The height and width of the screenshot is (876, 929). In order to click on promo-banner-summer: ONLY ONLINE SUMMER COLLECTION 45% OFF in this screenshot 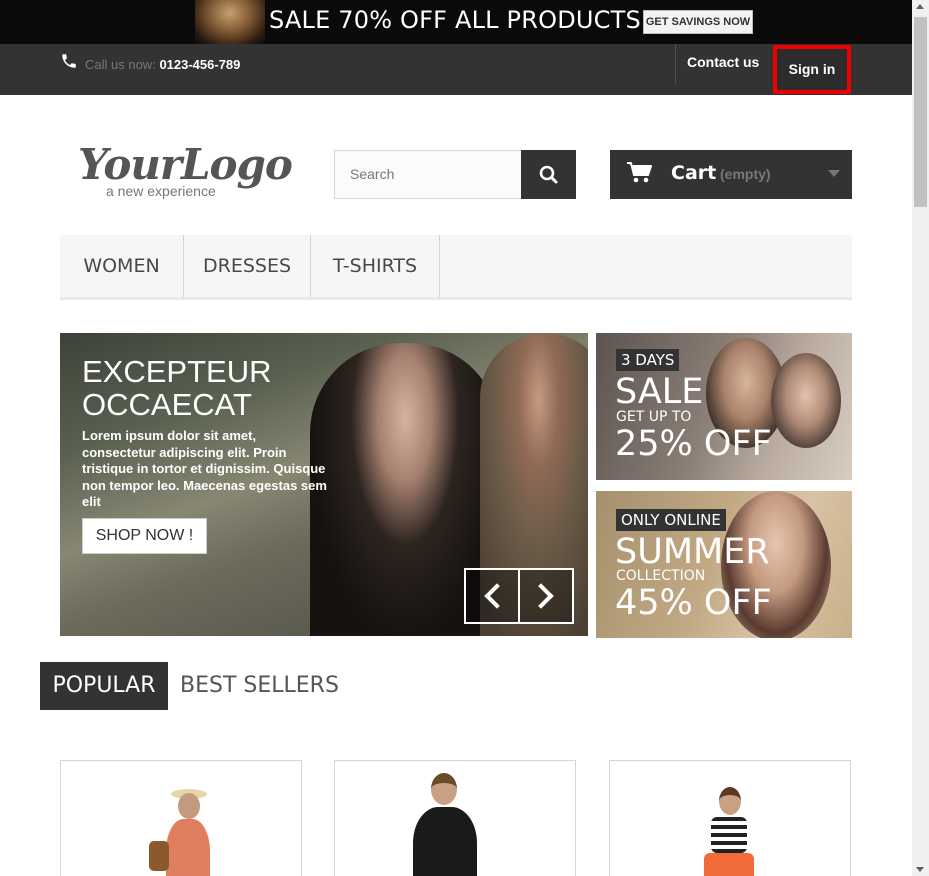, I will do `click(724, 564)`.